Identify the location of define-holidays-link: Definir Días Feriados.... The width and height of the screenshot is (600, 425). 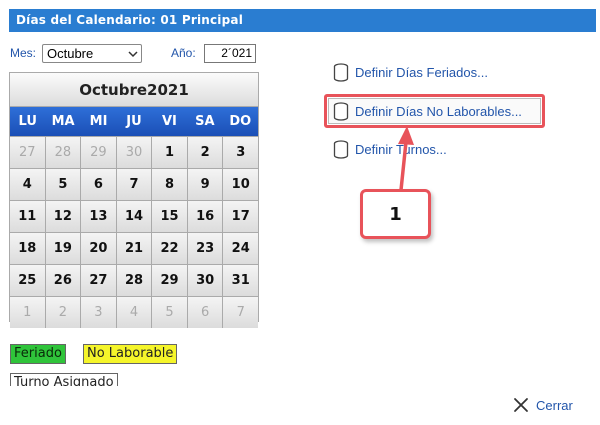
(410, 72).